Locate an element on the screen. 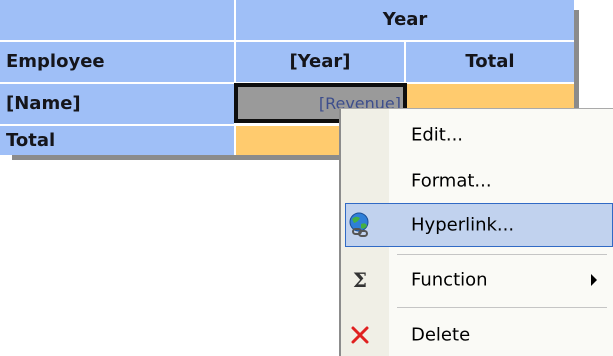 This screenshot has height=356, width=613. name-row-header: [Name] is located at coordinates (118, 105).